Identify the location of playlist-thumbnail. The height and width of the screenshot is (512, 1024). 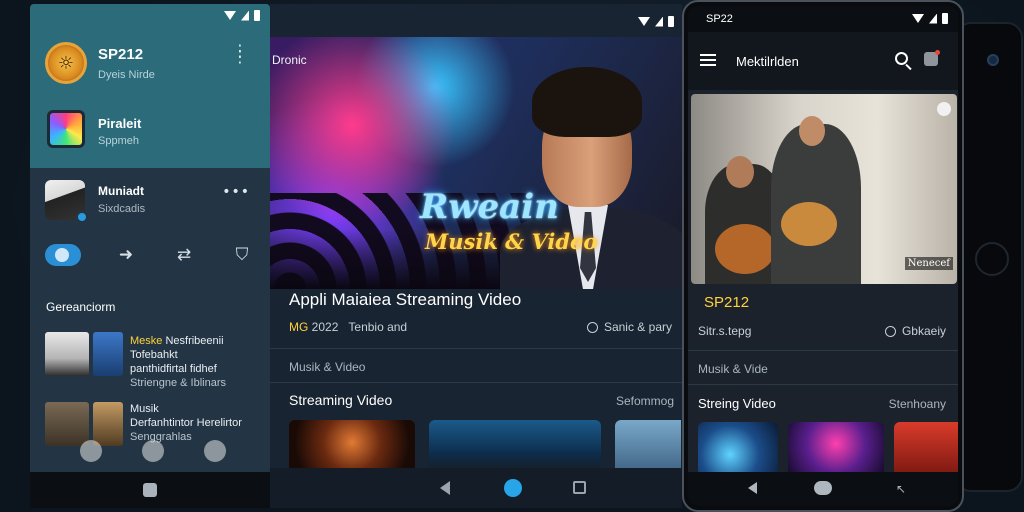
(66, 129).